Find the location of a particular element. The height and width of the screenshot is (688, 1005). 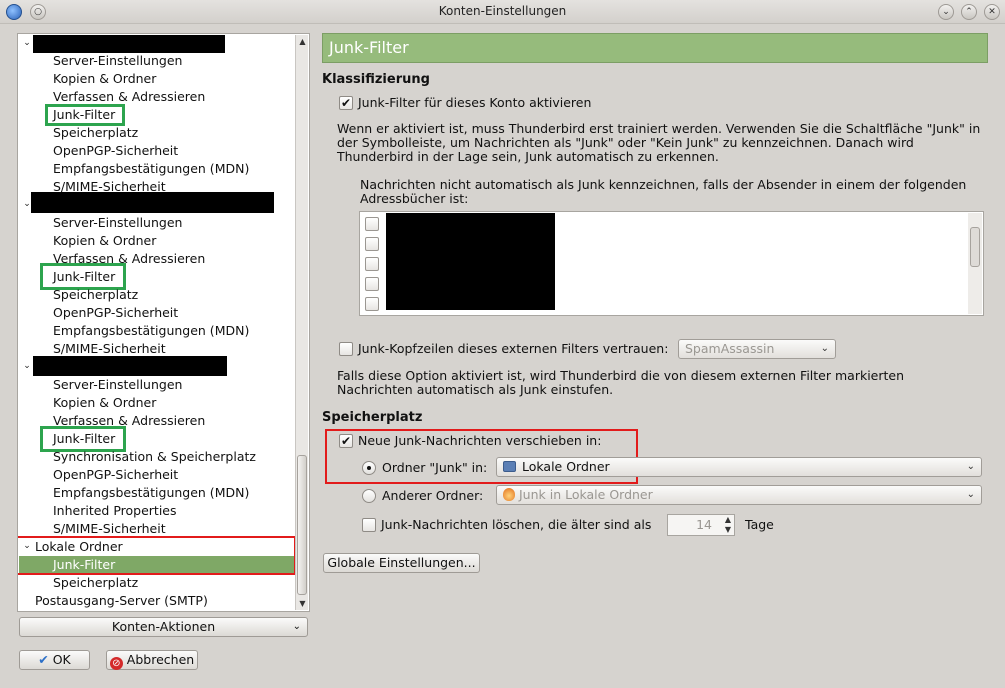

junk-folder-label: Ordner "Junk" in: is located at coordinates (434, 467).